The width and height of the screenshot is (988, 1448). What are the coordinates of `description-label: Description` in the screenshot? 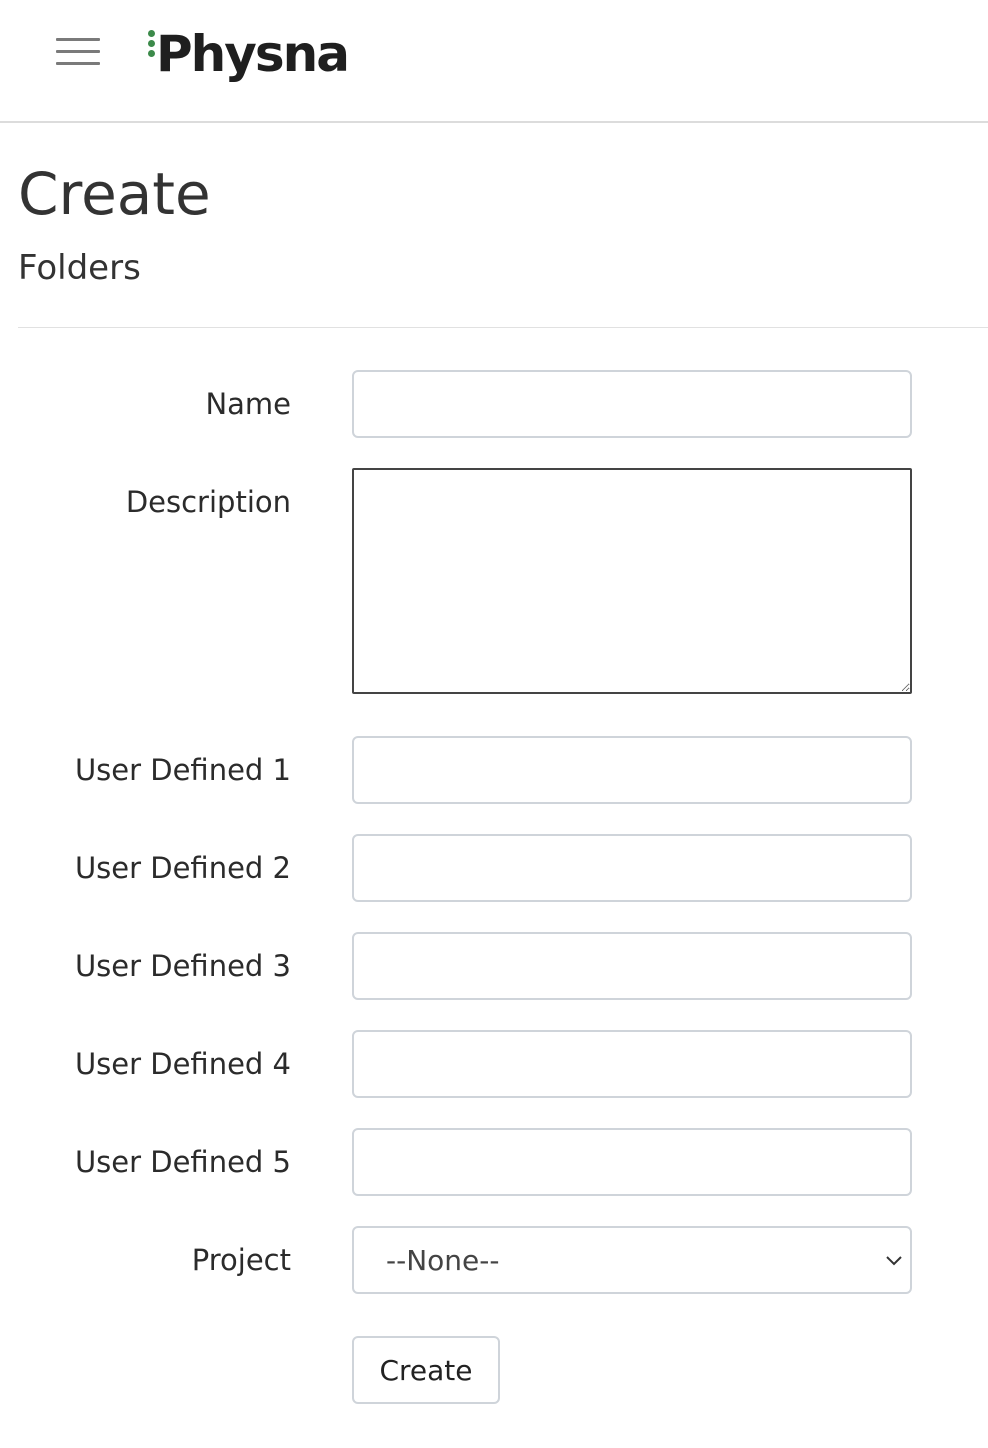 It's located at (208, 502).